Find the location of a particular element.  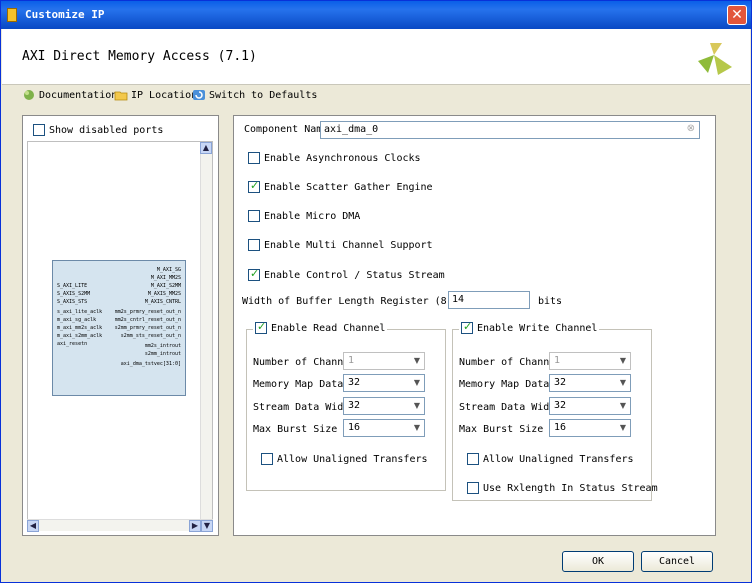

vivado-logo-icon is located at coordinates (715, 59).